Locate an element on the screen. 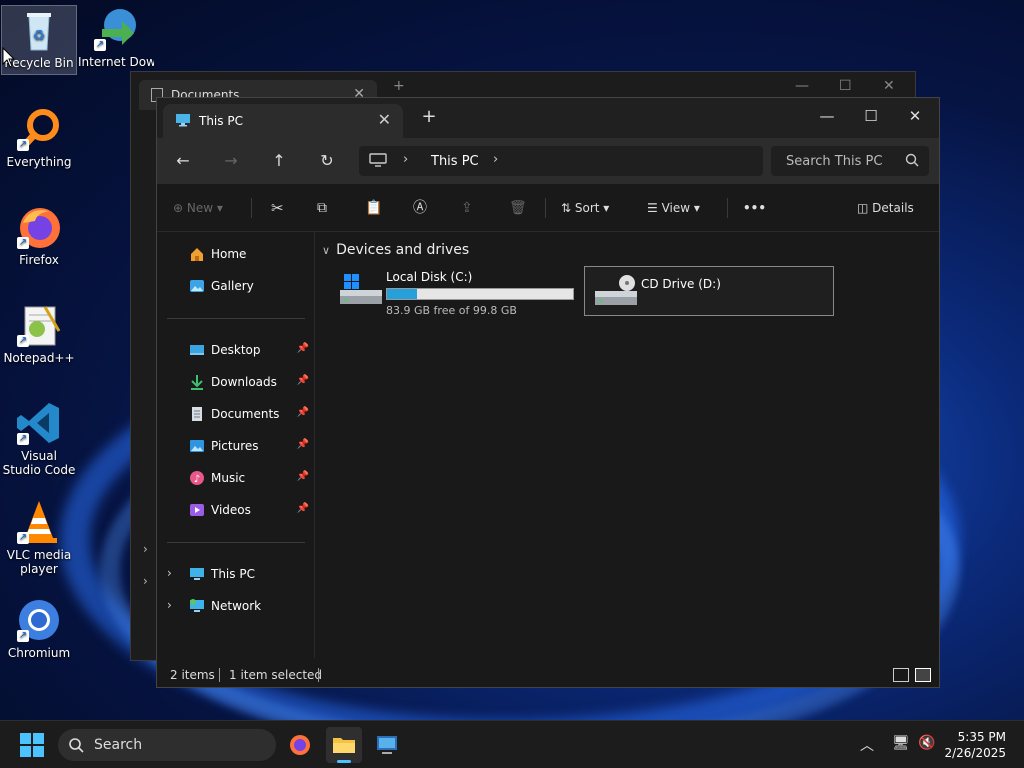  sidebar-item-label: Network is located at coordinates (236, 606).